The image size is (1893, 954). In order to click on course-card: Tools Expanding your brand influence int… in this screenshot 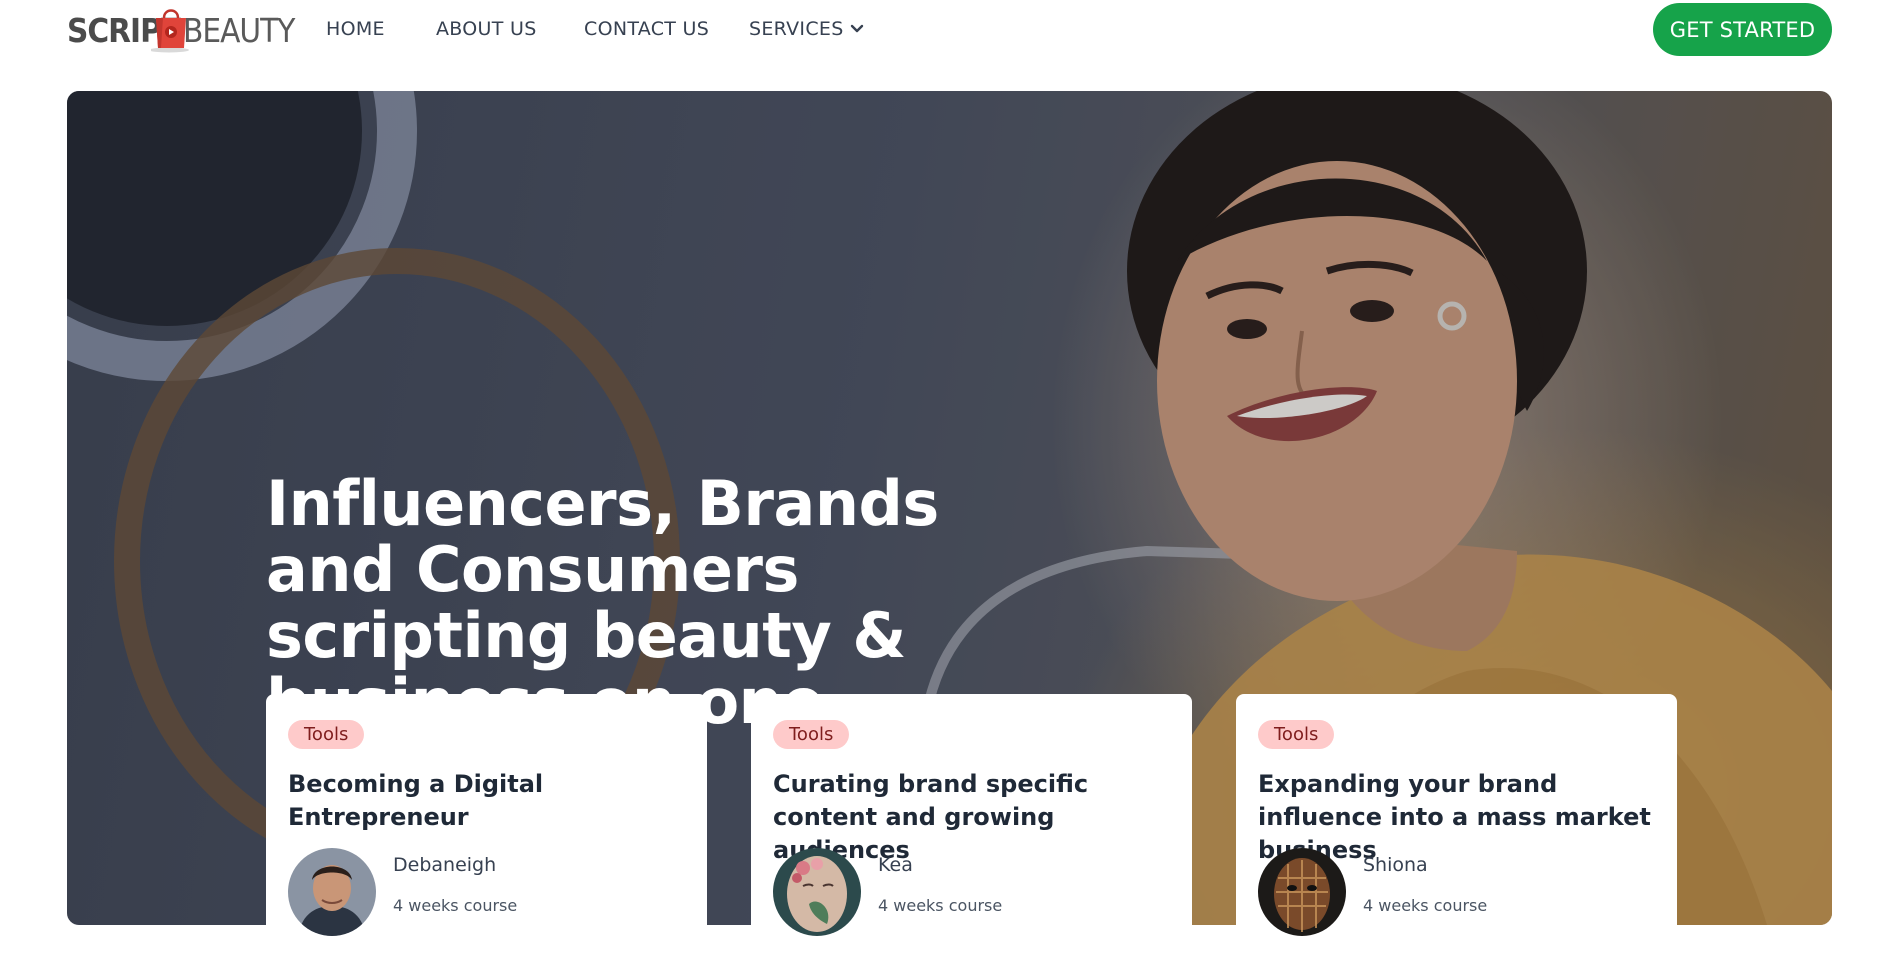, I will do `click(1456, 824)`.